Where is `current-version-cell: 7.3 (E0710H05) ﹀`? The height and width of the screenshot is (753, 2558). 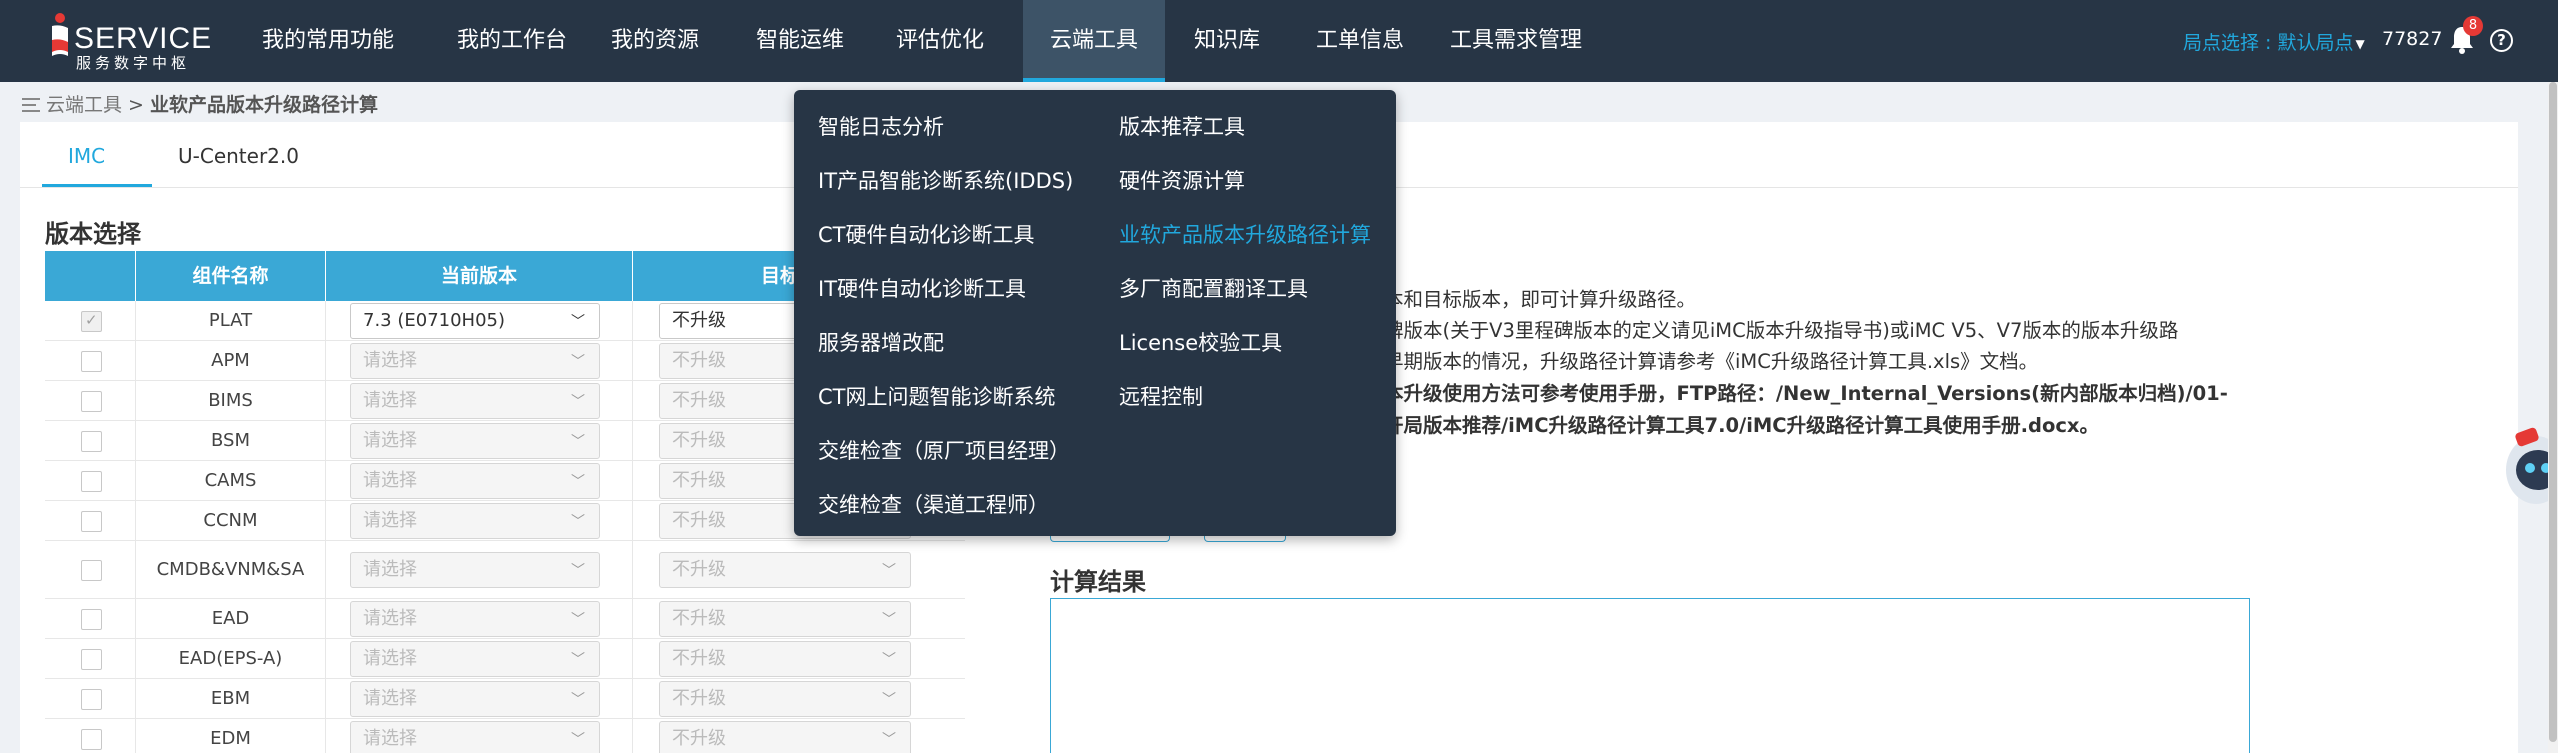 current-version-cell: 7.3 (E0710H05) ﹀ is located at coordinates (479, 320).